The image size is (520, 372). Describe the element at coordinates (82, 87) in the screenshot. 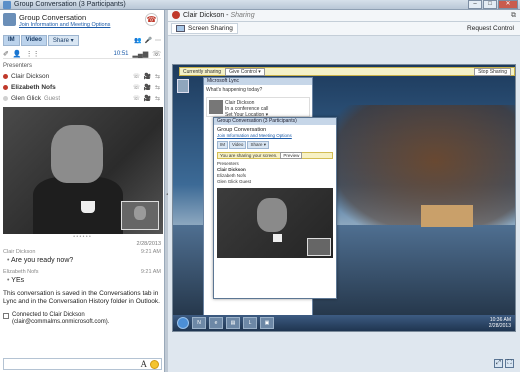

I see `participant-row: Elizabeth Nofs ☏ 🎥 ⇆` at that location.